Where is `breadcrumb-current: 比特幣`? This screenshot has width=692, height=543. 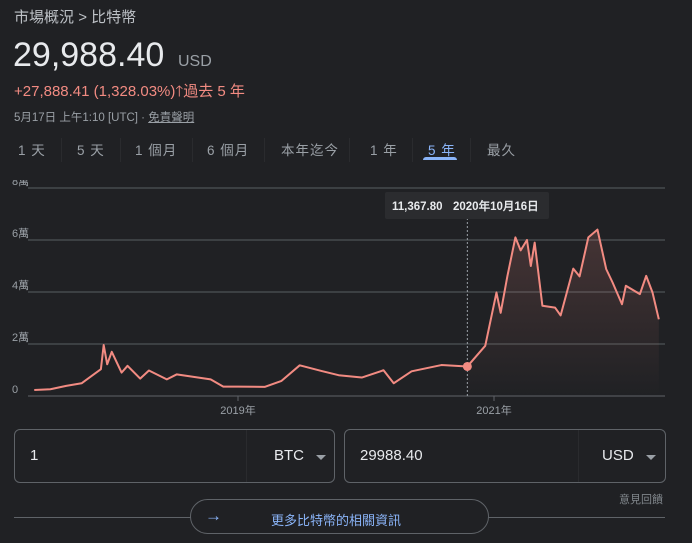 breadcrumb-current: 比特幣 is located at coordinates (114, 17).